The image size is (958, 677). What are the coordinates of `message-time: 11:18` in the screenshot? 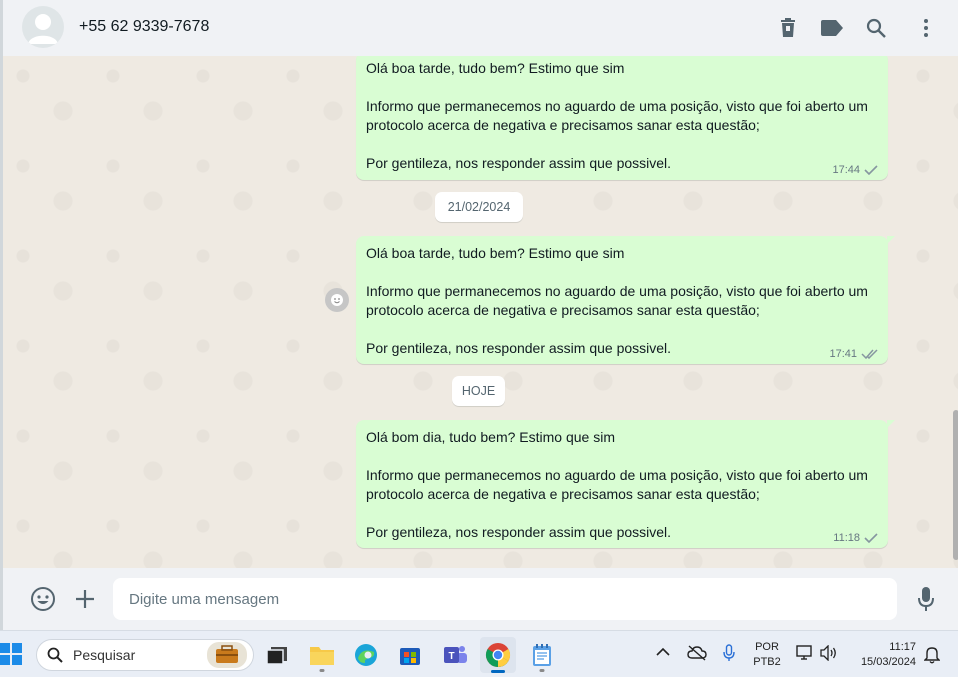 It's located at (846, 538).